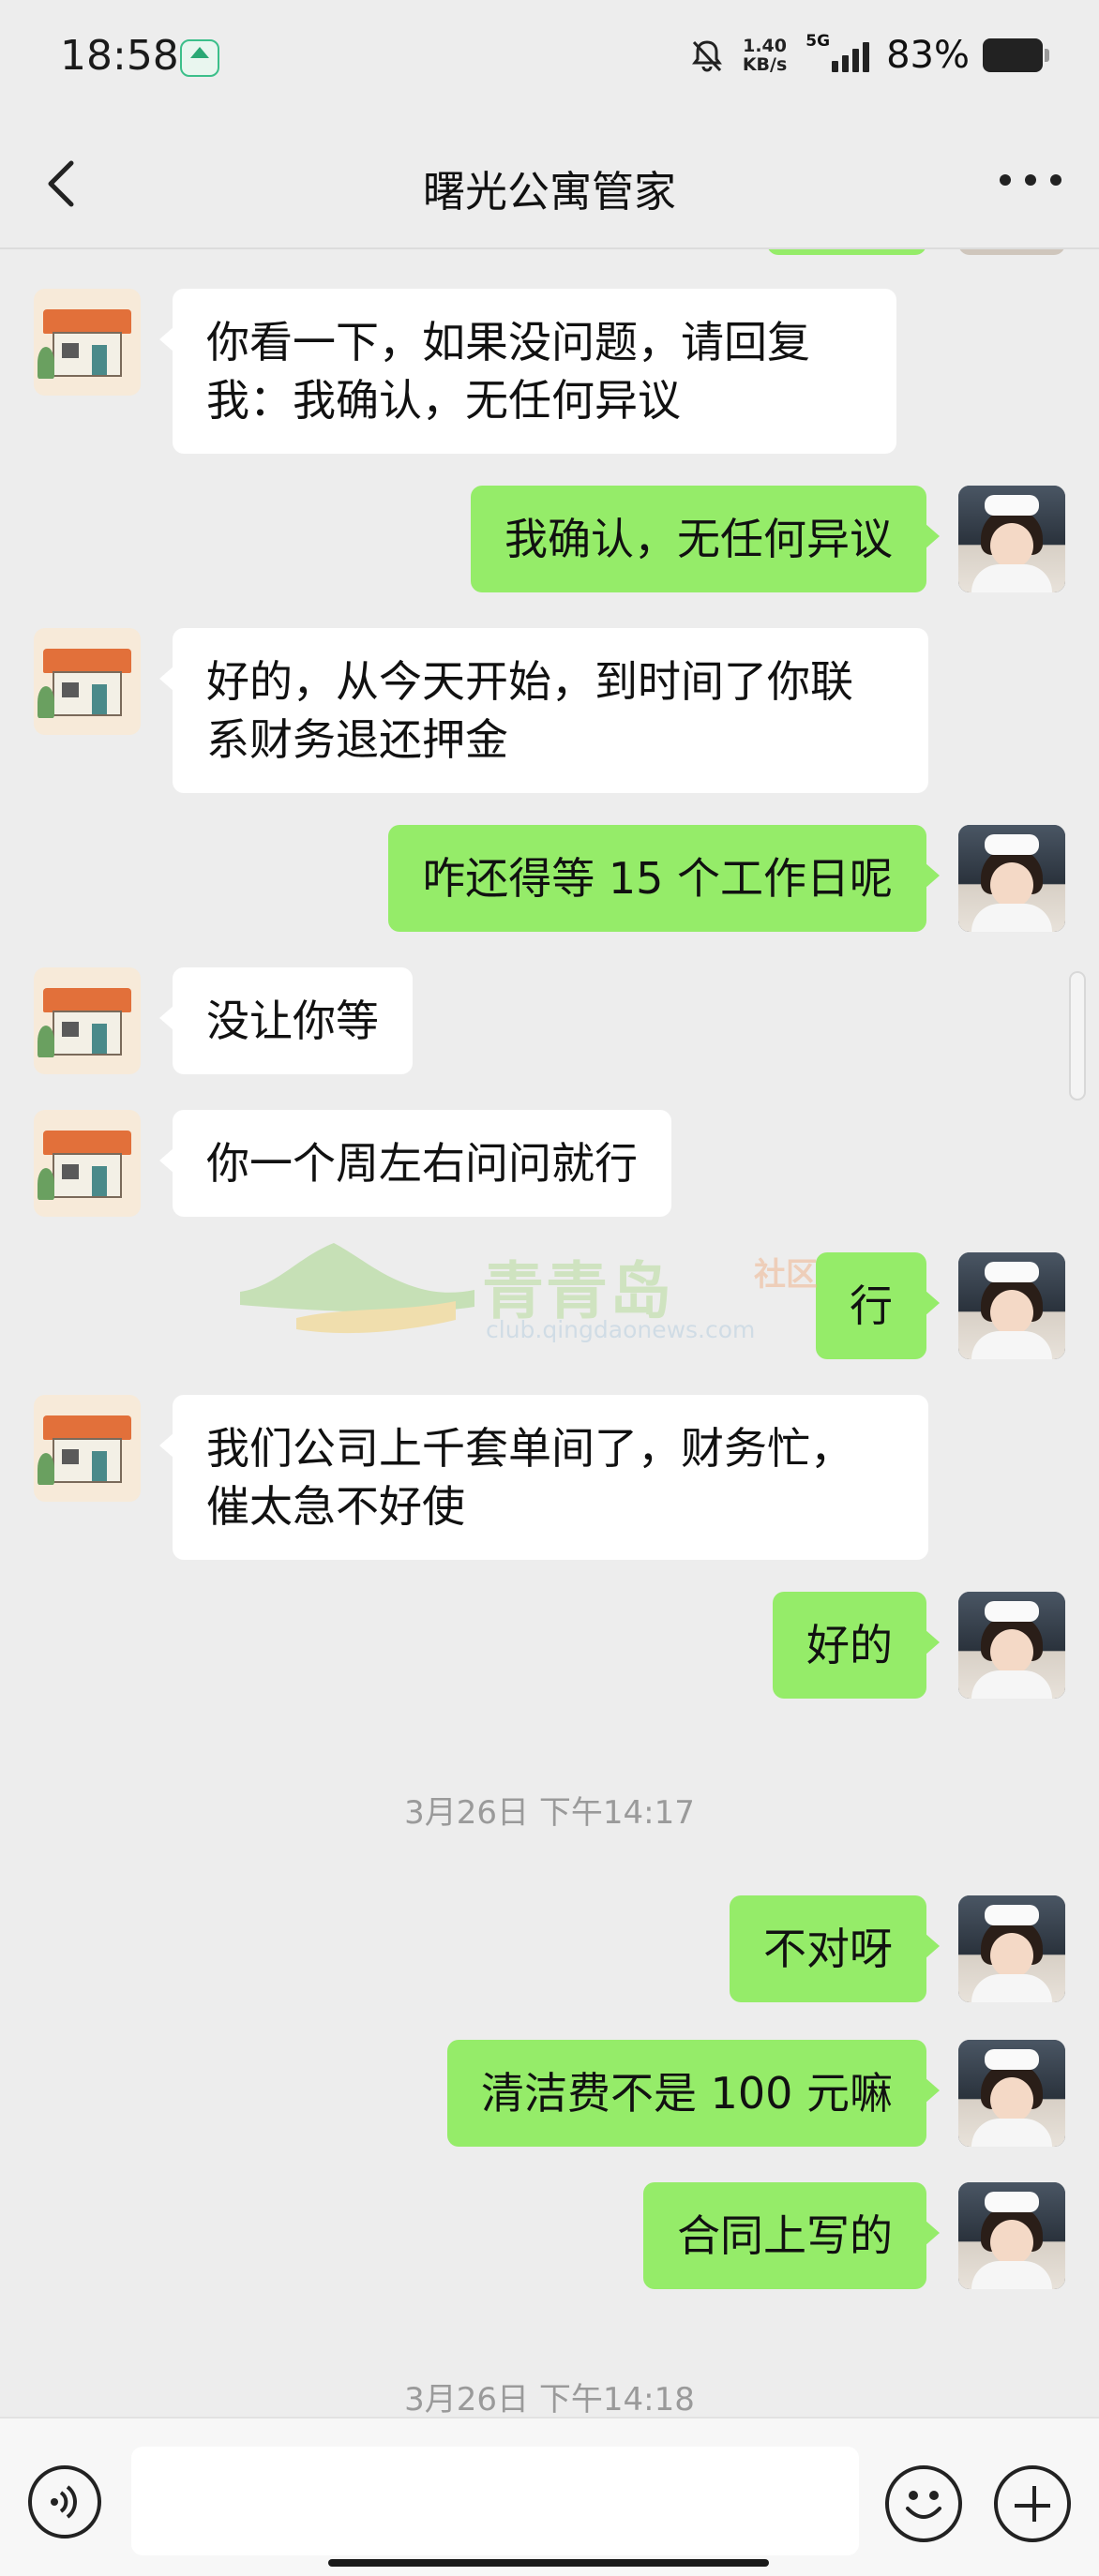 The width and height of the screenshot is (1099, 2576). What do you see at coordinates (549, 192) in the screenshot?
I see `chat-title: 曙光公寓管家` at bounding box center [549, 192].